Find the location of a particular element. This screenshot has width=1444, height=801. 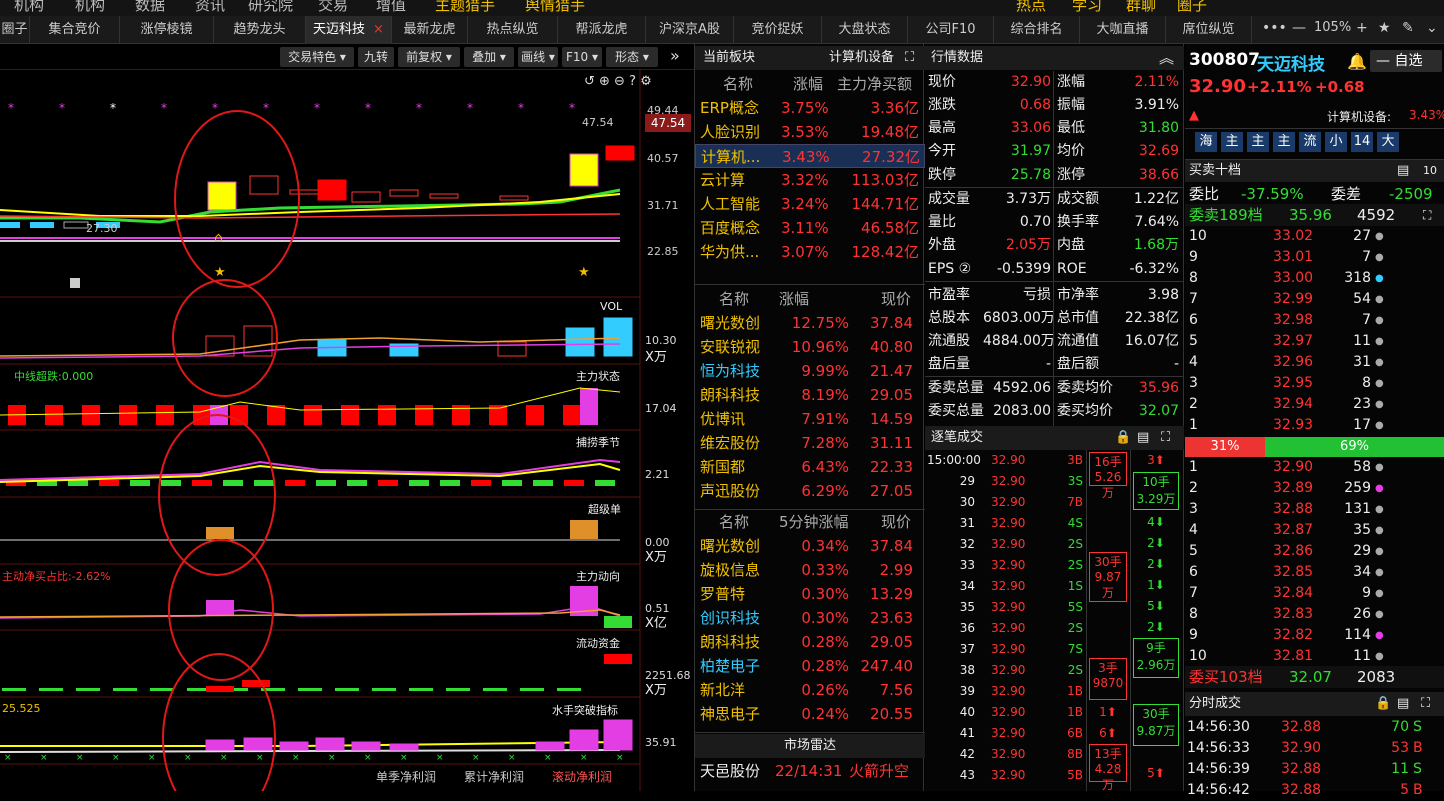

tab-item: 大咖直播 is located at coordinates (1123, 30).